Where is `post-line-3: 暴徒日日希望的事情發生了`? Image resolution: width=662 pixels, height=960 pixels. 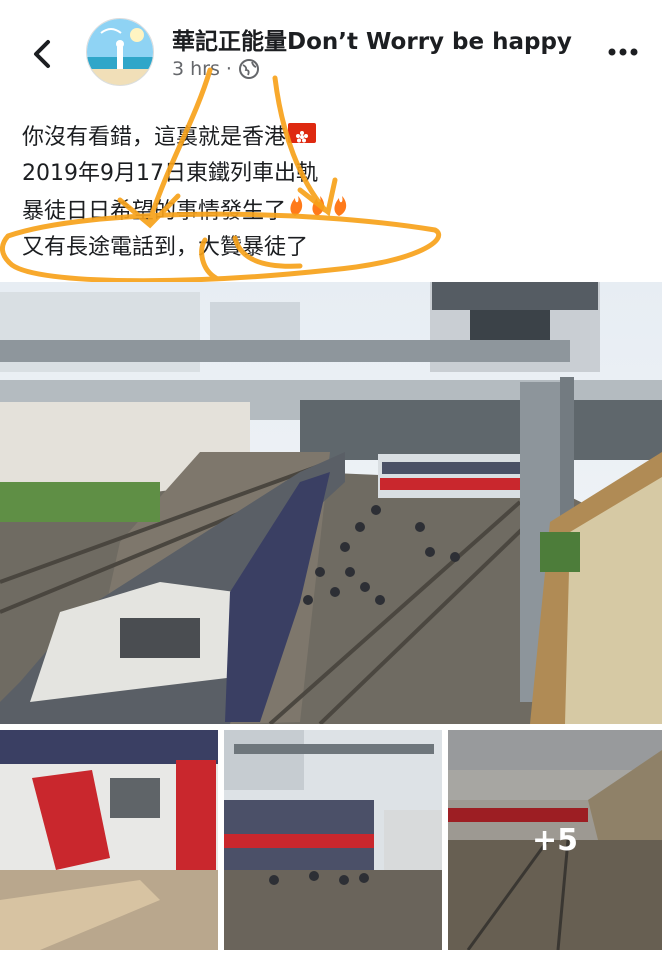
post-line-3: 暴徒日日希望的事情發生了 is located at coordinates (332, 211).